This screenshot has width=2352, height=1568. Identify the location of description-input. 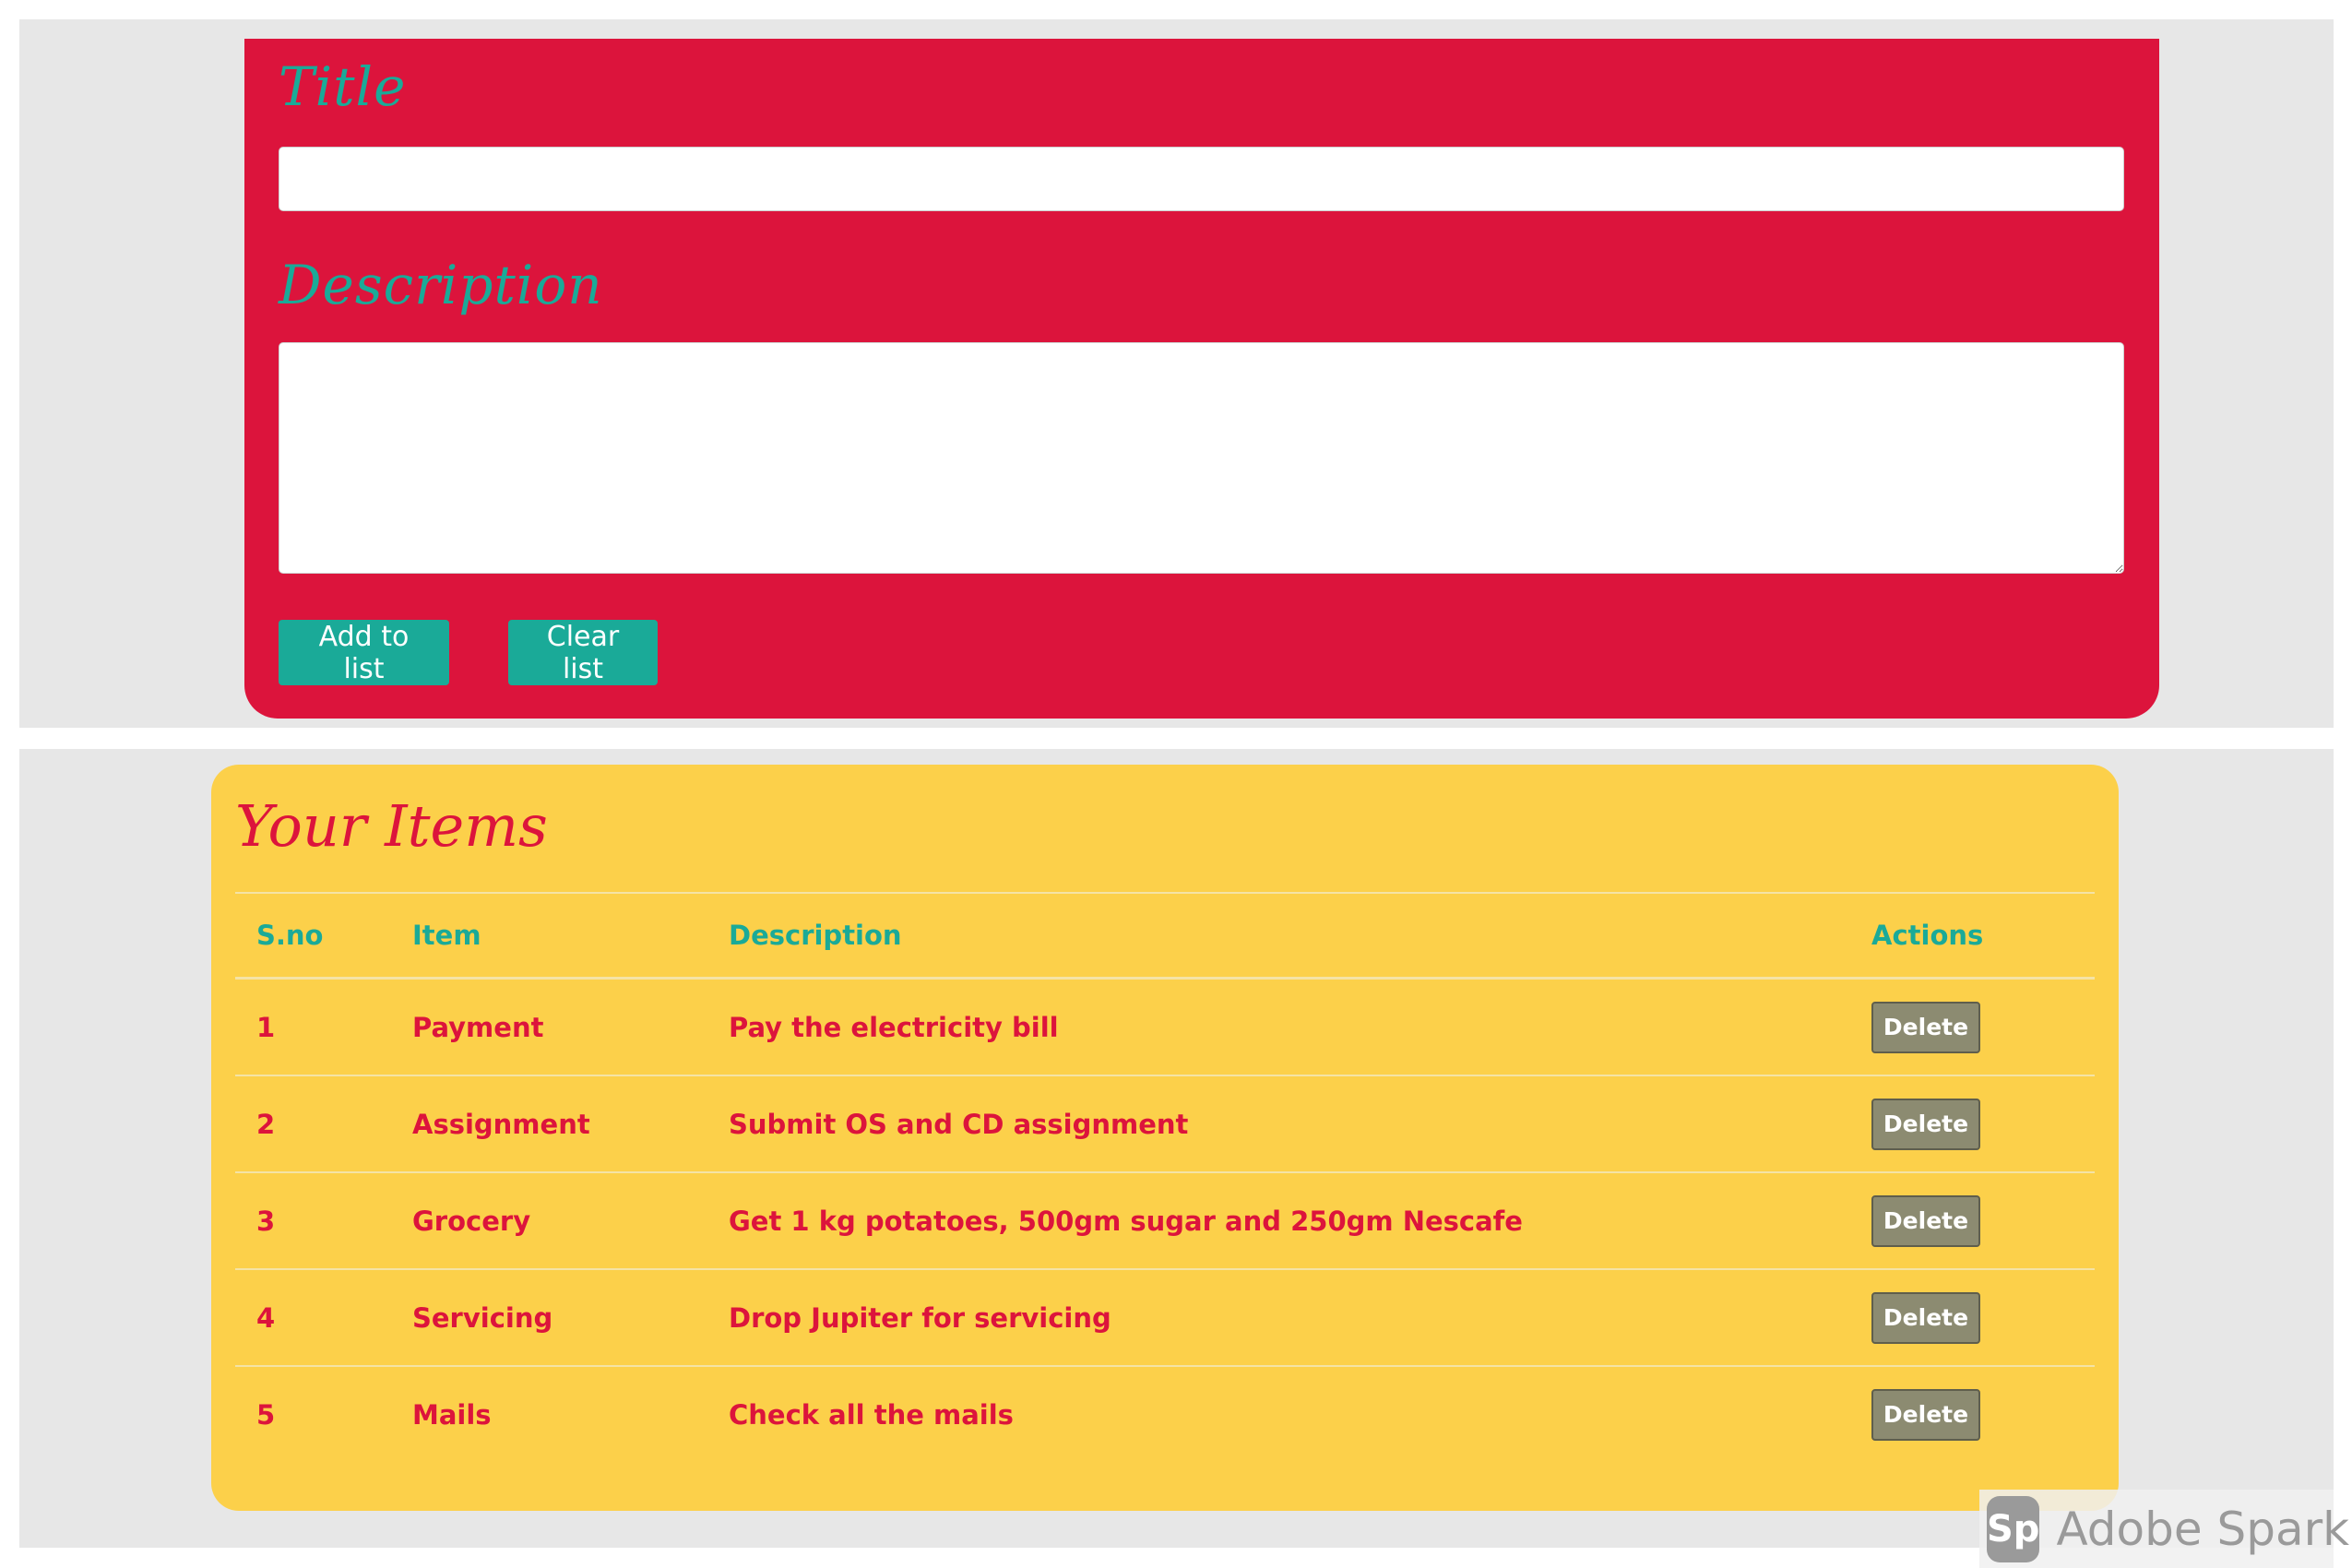
(1201, 458).